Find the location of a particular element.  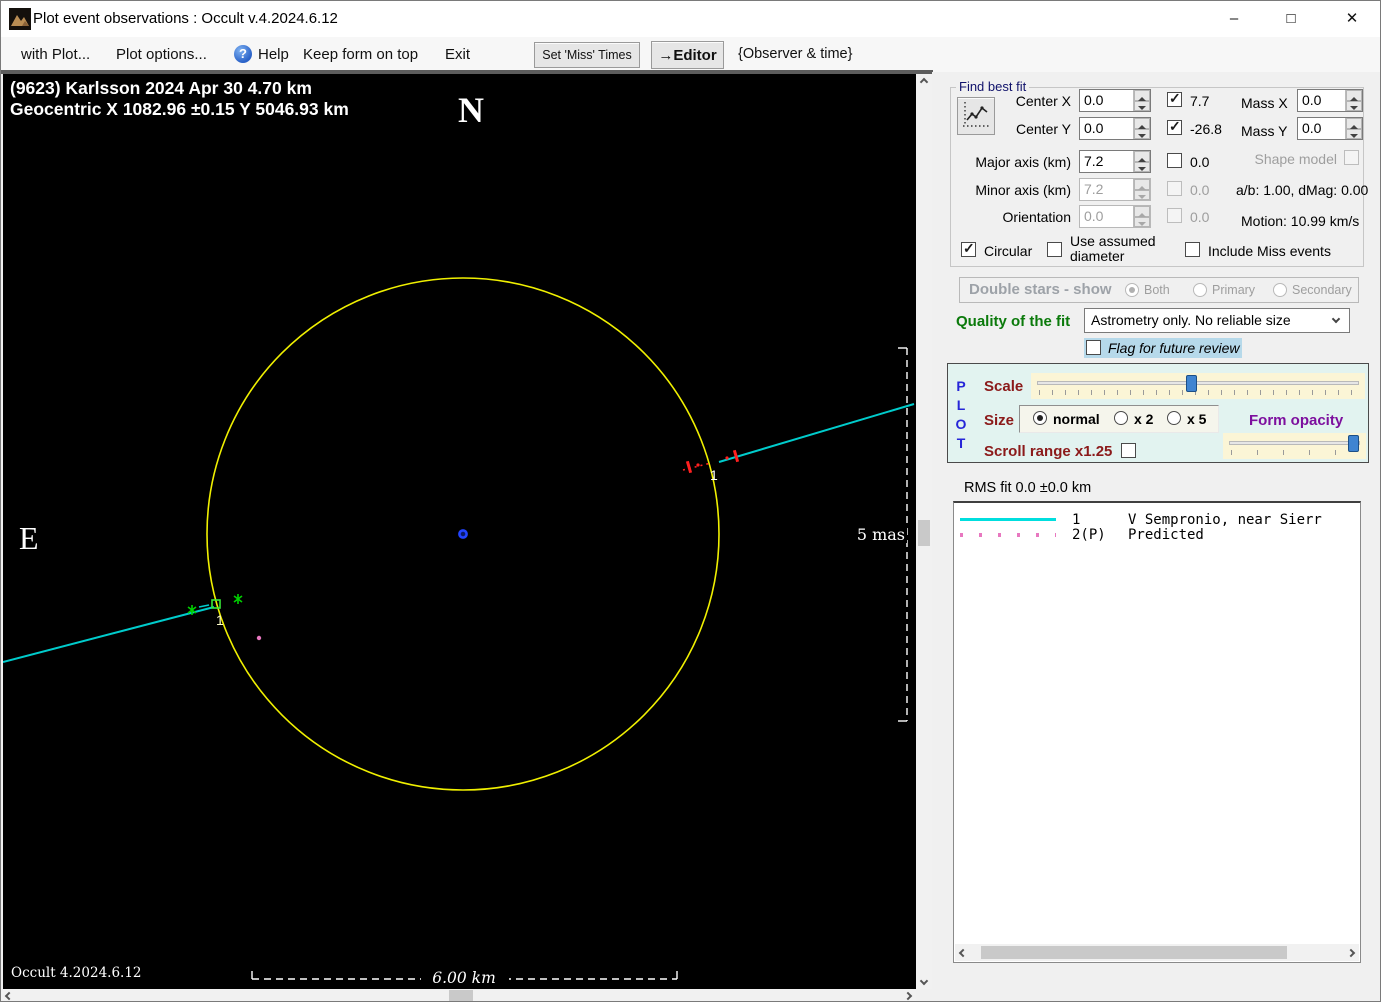

dropdown-chevron-icon is located at coordinates (1336, 319).